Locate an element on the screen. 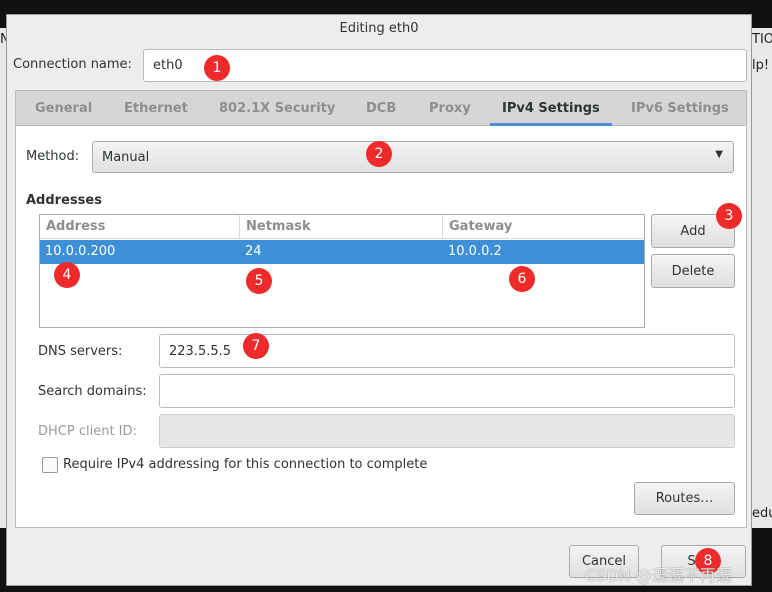 The image size is (772, 592). search-domains-input is located at coordinates (447, 391).